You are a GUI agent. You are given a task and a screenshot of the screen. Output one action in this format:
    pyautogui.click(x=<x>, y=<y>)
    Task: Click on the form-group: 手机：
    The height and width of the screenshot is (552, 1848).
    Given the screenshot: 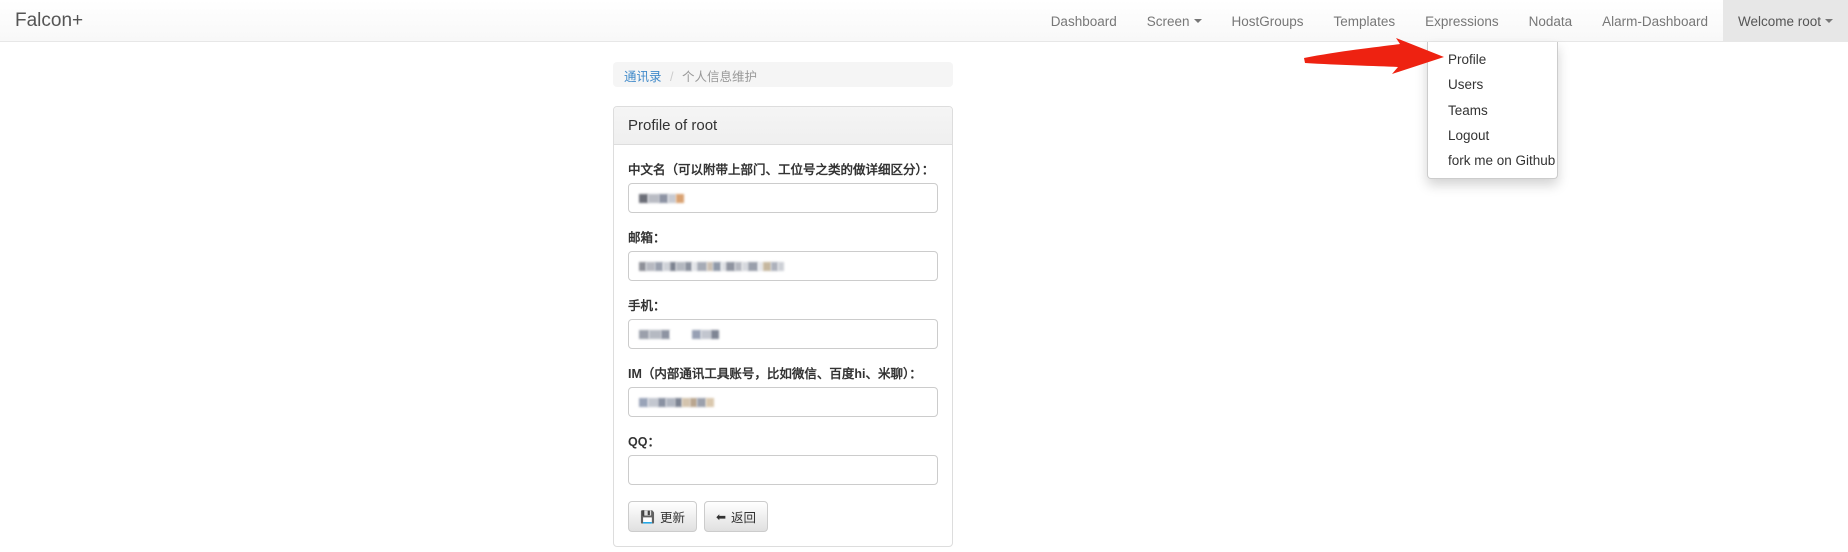 What is the action you would take?
    pyautogui.click(x=783, y=322)
    